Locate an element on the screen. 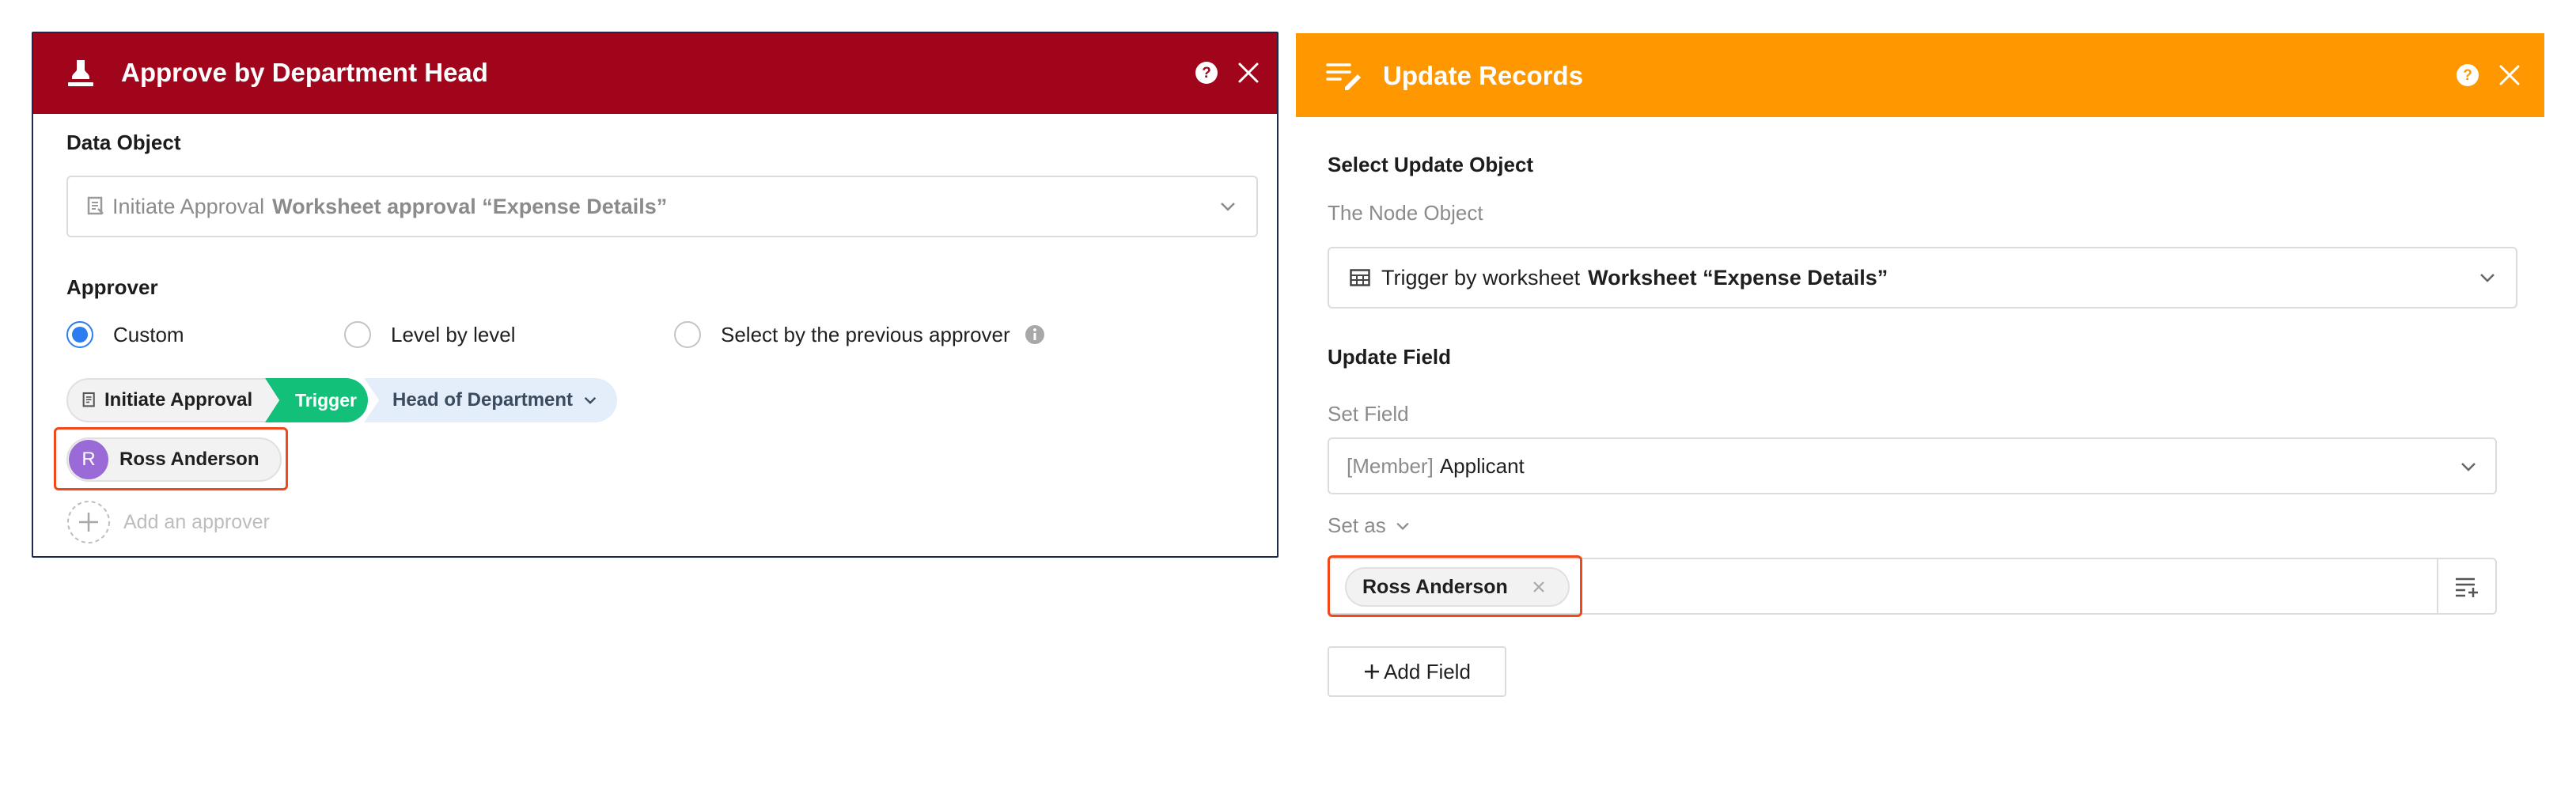 This screenshot has width=2576, height=795. radio-label: Custom is located at coordinates (148, 334).